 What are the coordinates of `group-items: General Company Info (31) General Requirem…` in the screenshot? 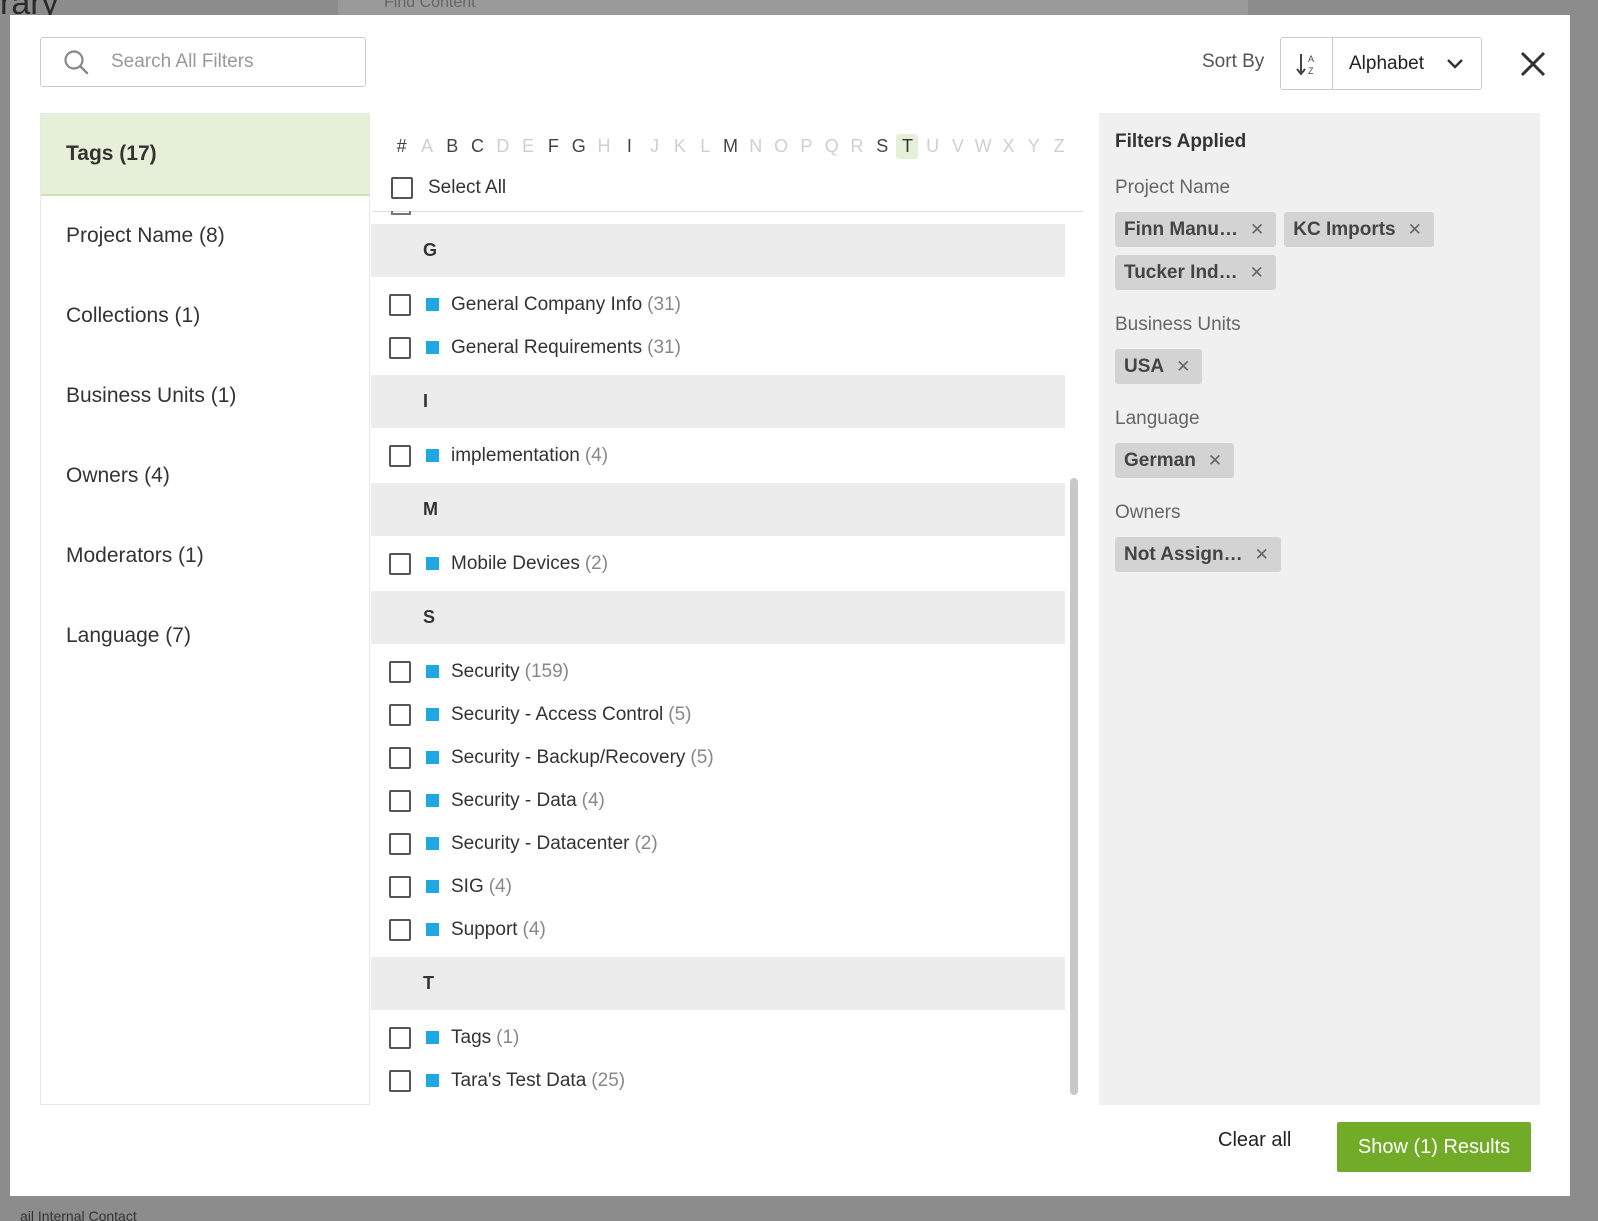 It's located at (718, 326).